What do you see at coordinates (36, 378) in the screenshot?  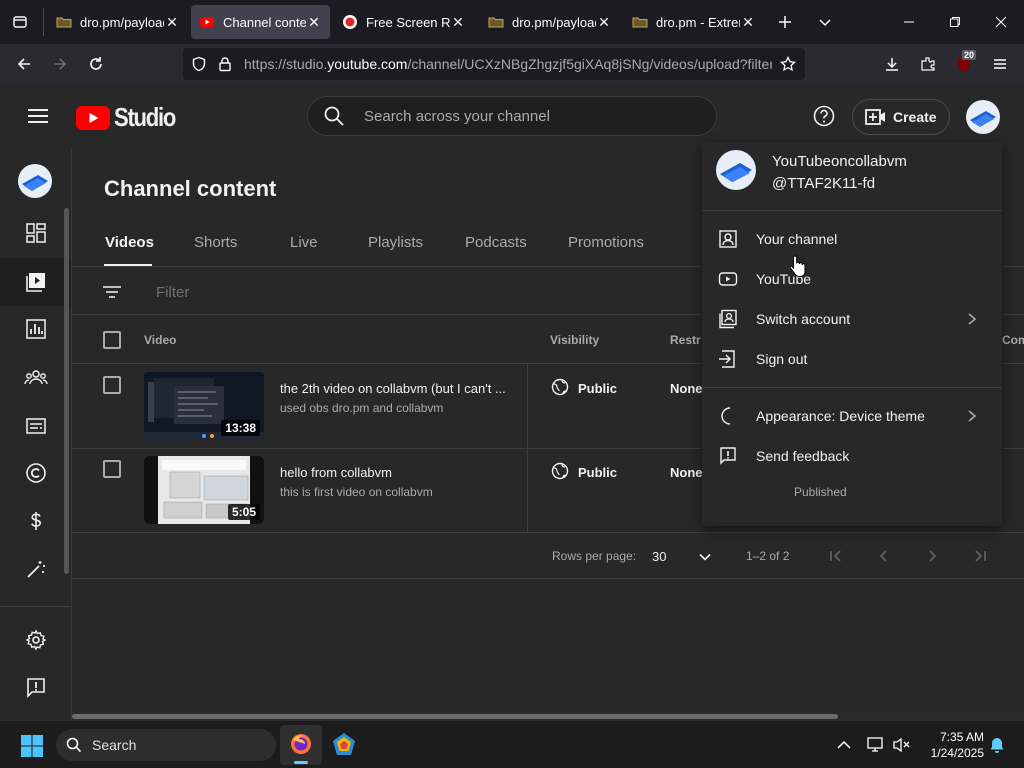 I see `community-icon` at bounding box center [36, 378].